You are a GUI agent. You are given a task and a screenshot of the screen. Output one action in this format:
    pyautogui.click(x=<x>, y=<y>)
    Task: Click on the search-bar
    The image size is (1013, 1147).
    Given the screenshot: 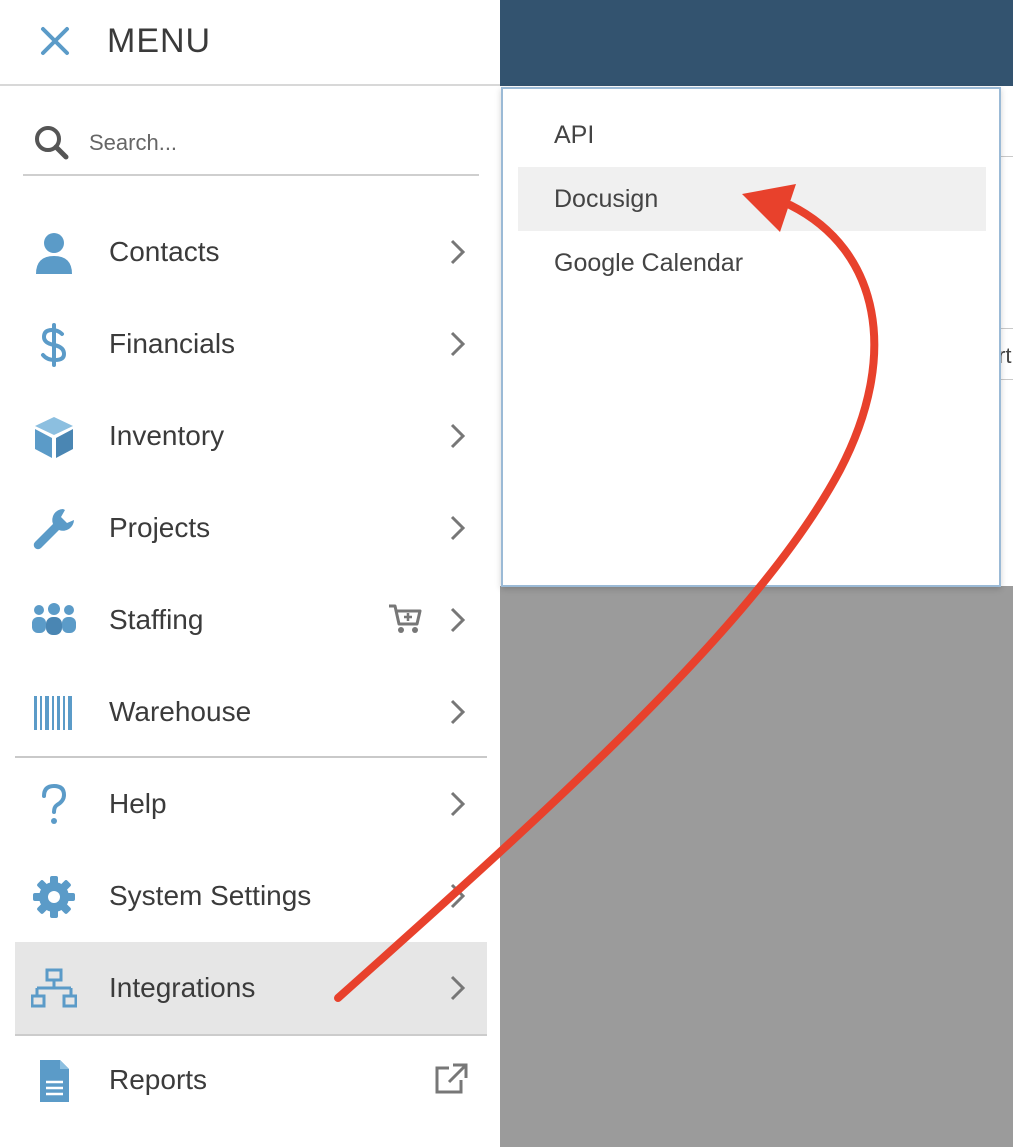 What is the action you would take?
    pyautogui.click(x=251, y=144)
    